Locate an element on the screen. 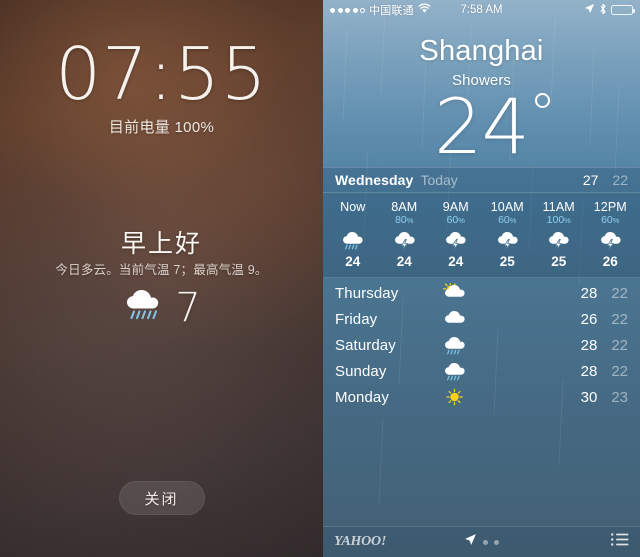 This screenshot has height=557, width=640. sun-behind-cloud-icon is located at coordinates (454, 293).